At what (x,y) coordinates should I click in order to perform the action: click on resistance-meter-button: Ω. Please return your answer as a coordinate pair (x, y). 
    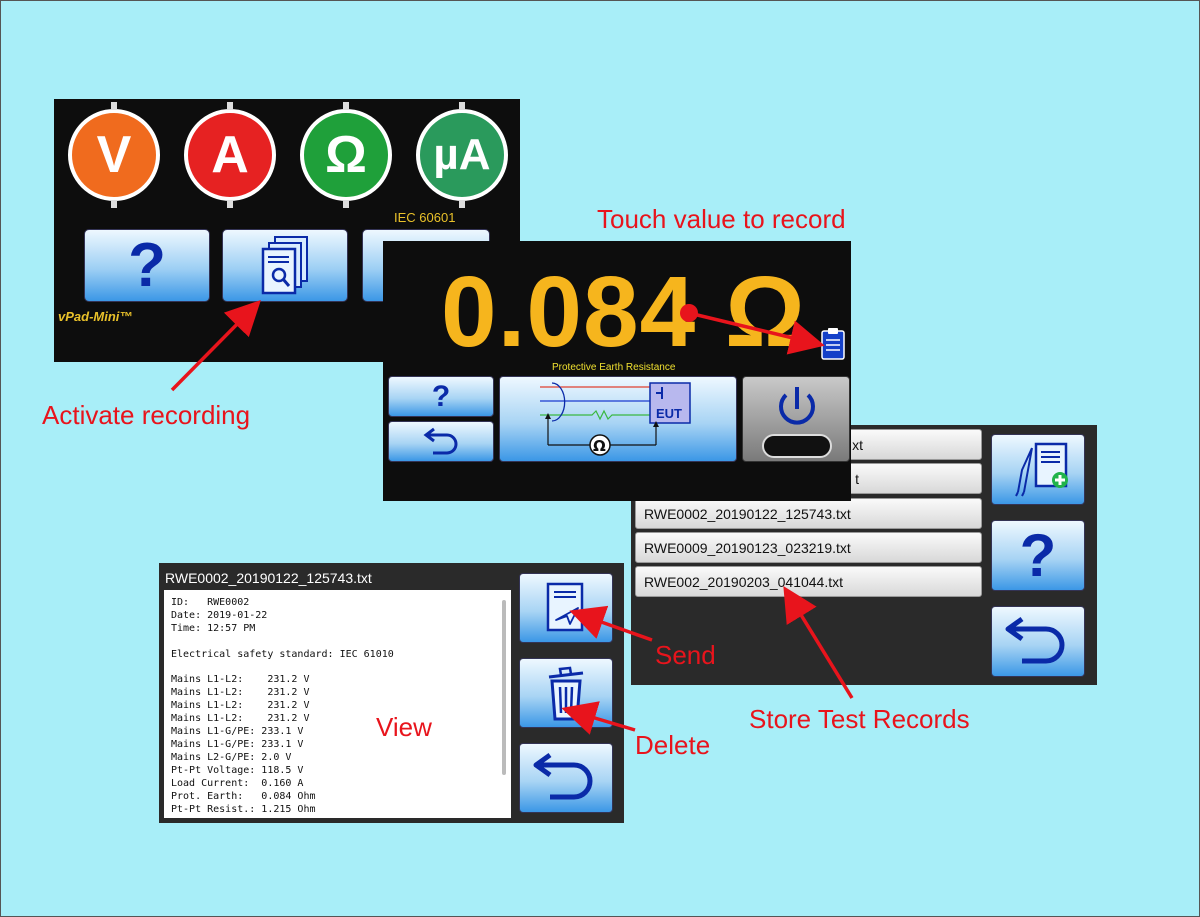
    Looking at the image, I should click on (346, 155).